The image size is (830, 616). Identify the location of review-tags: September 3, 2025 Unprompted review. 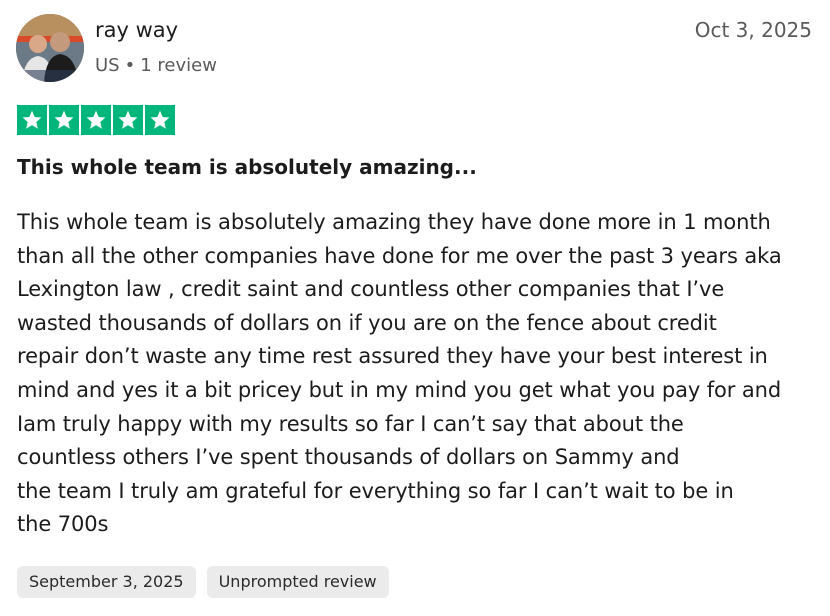
(203, 582).